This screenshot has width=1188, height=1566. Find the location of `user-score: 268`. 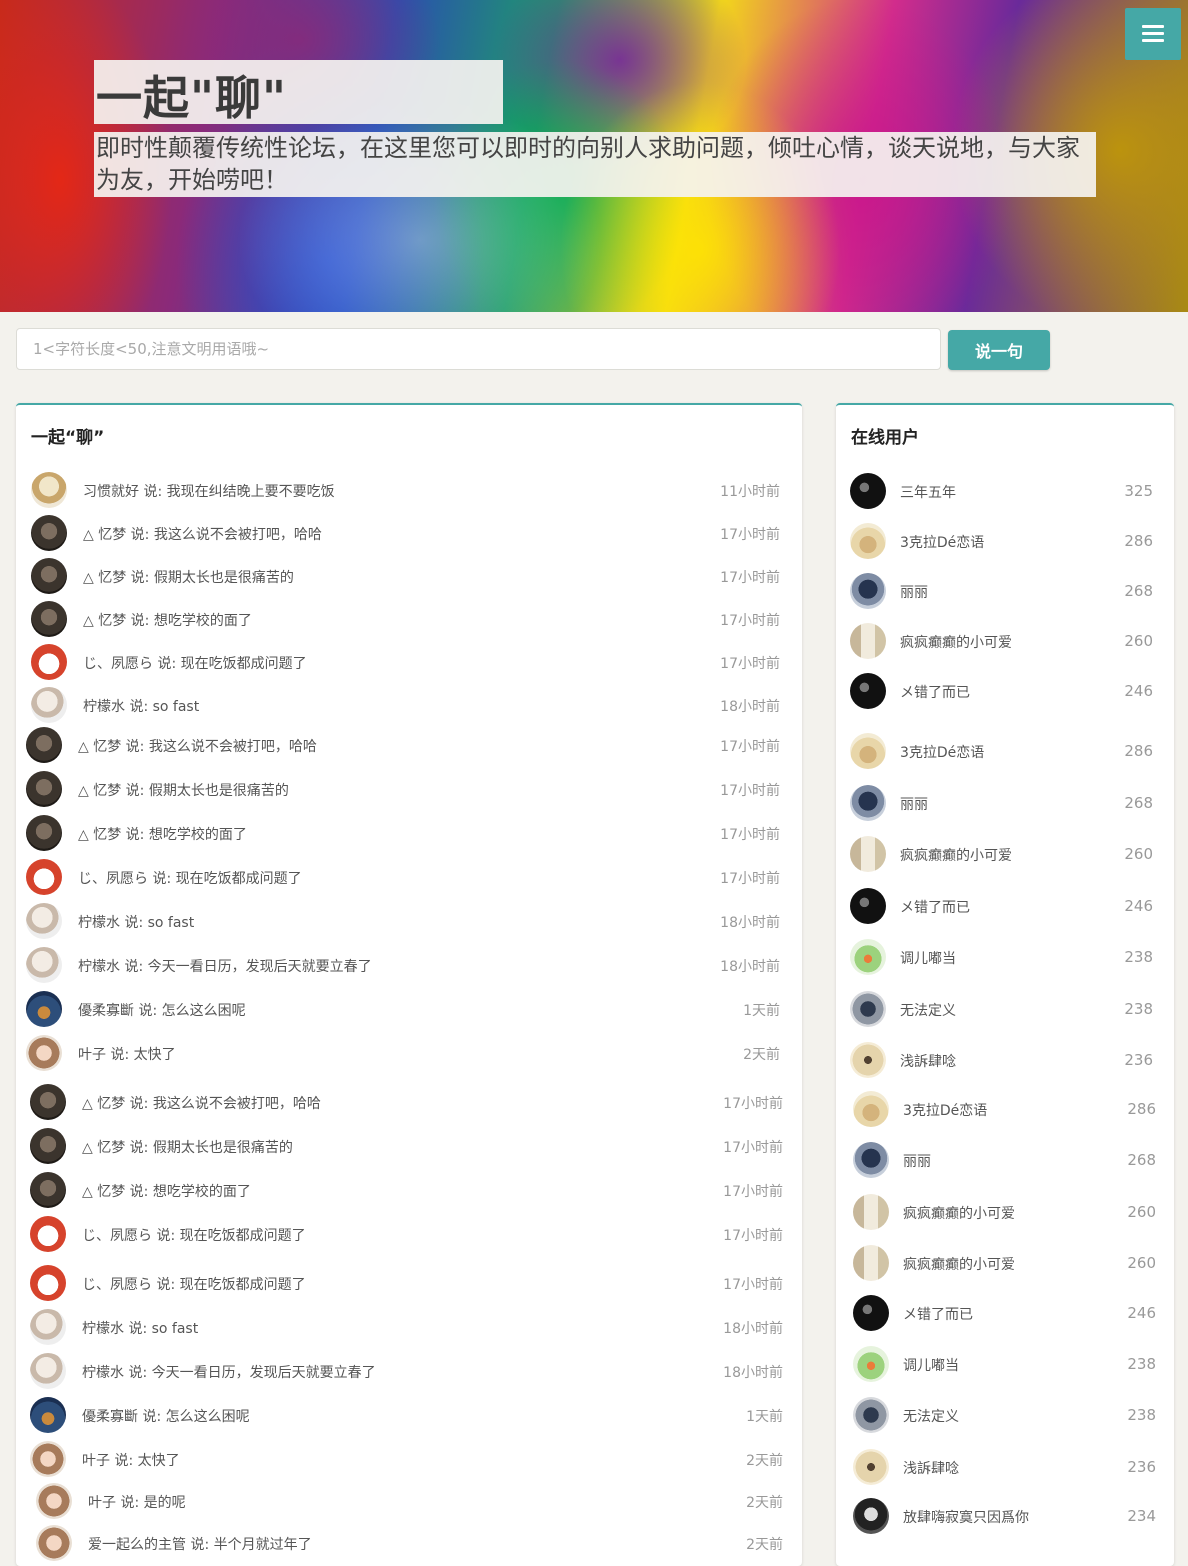

user-score: 268 is located at coordinates (1141, 1160).